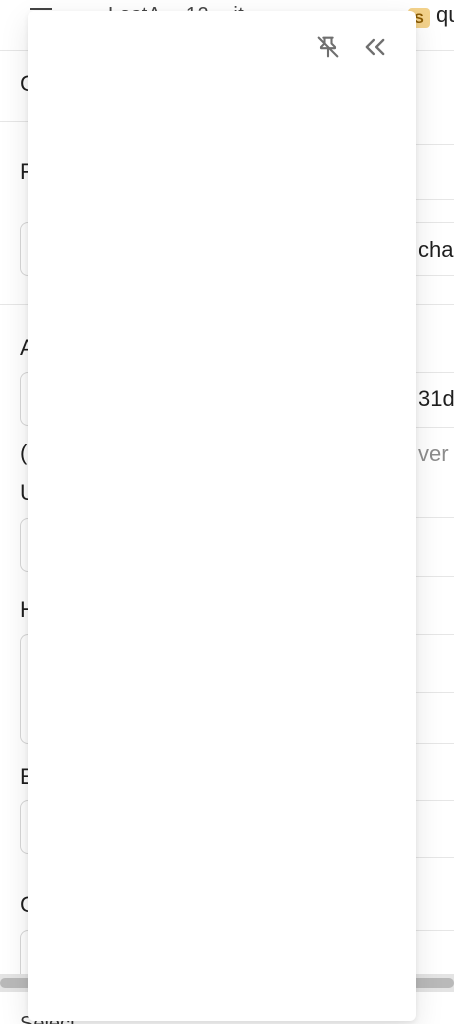 The image size is (454, 1024). Describe the element at coordinates (436, 249) in the screenshot. I see `right-text-1: cha` at that location.